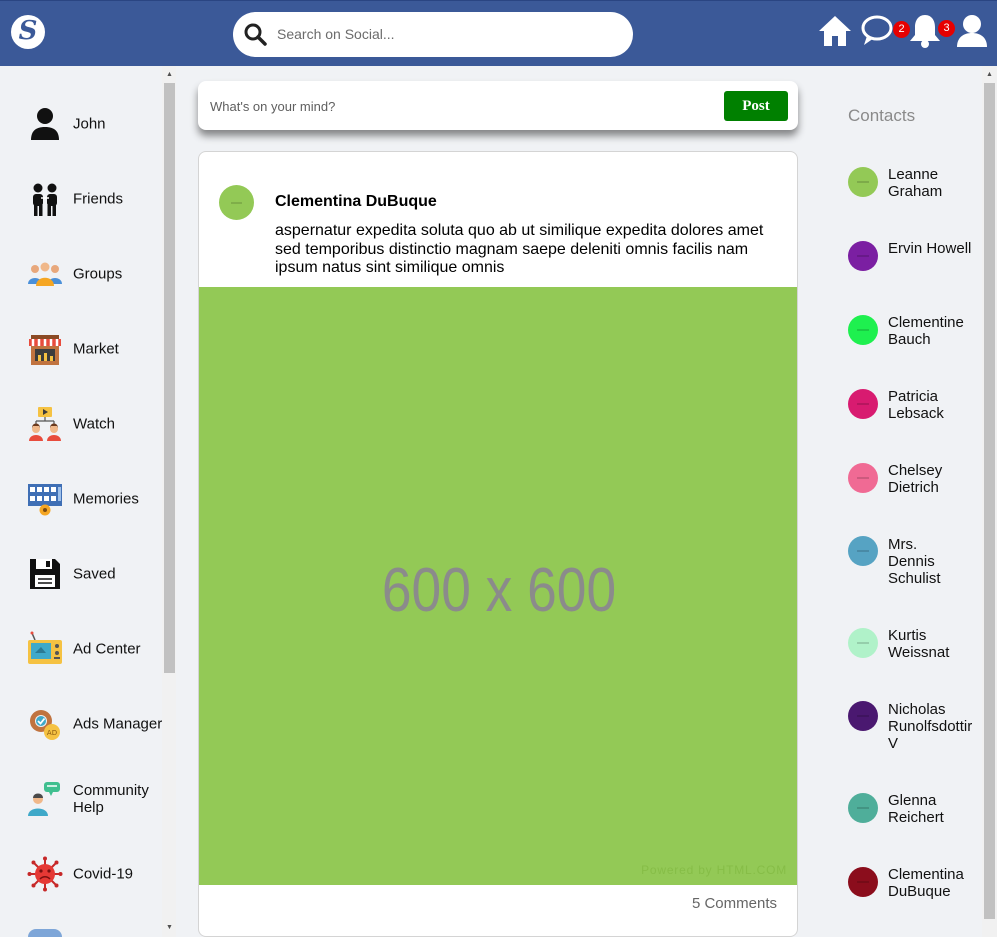 Image resolution: width=997 pixels, height=937 pixels. Describe the element at coordinates (45, 199) in the screenshot. I see `friends-icon` at that location.